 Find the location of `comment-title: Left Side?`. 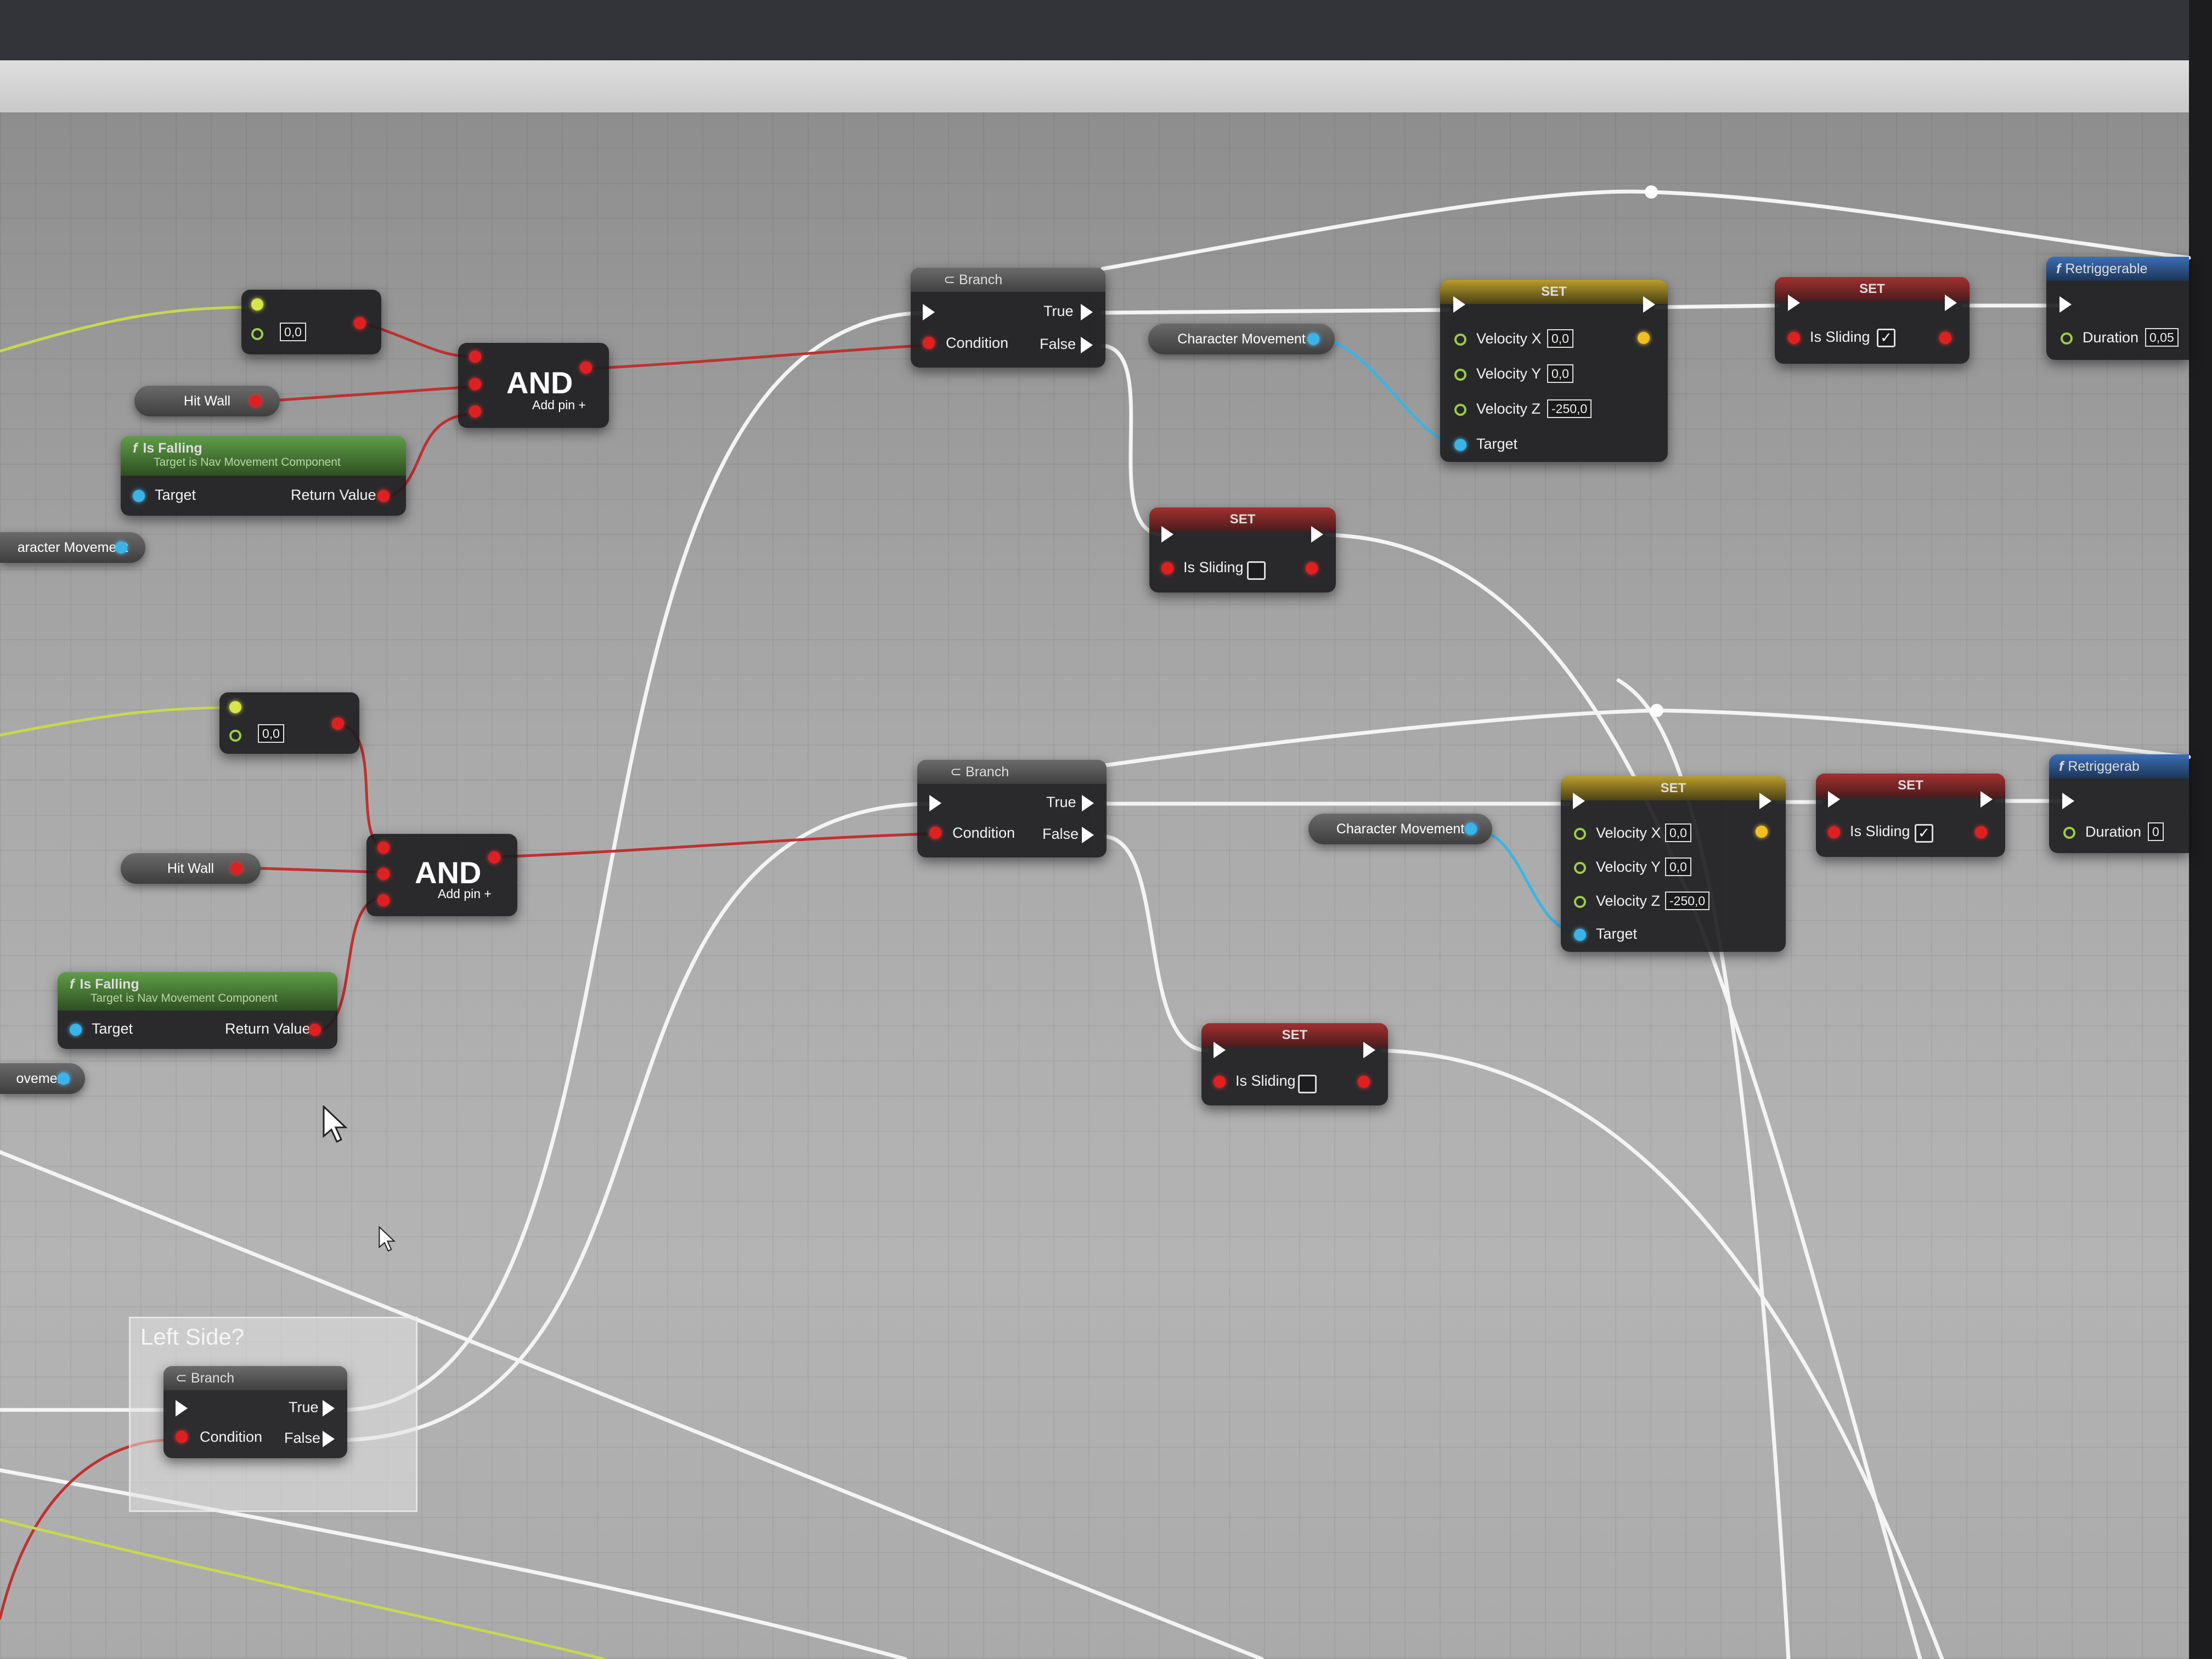

comment-title: Left Side? is located at coordinates (192, 1337).